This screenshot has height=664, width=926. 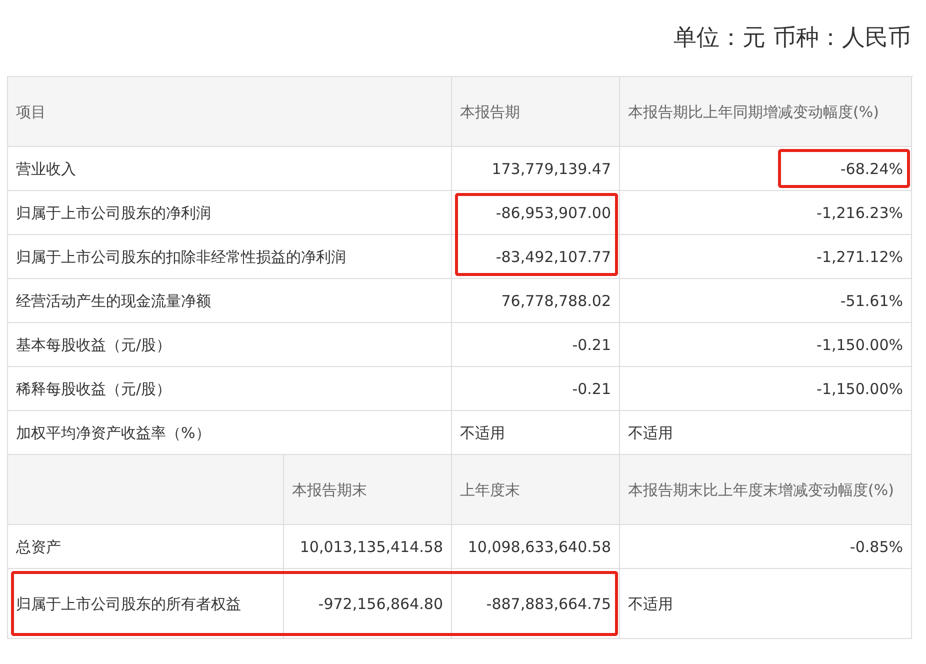 I want to click on table-cell: -86,953,907.00, so click(x=536, y=213).